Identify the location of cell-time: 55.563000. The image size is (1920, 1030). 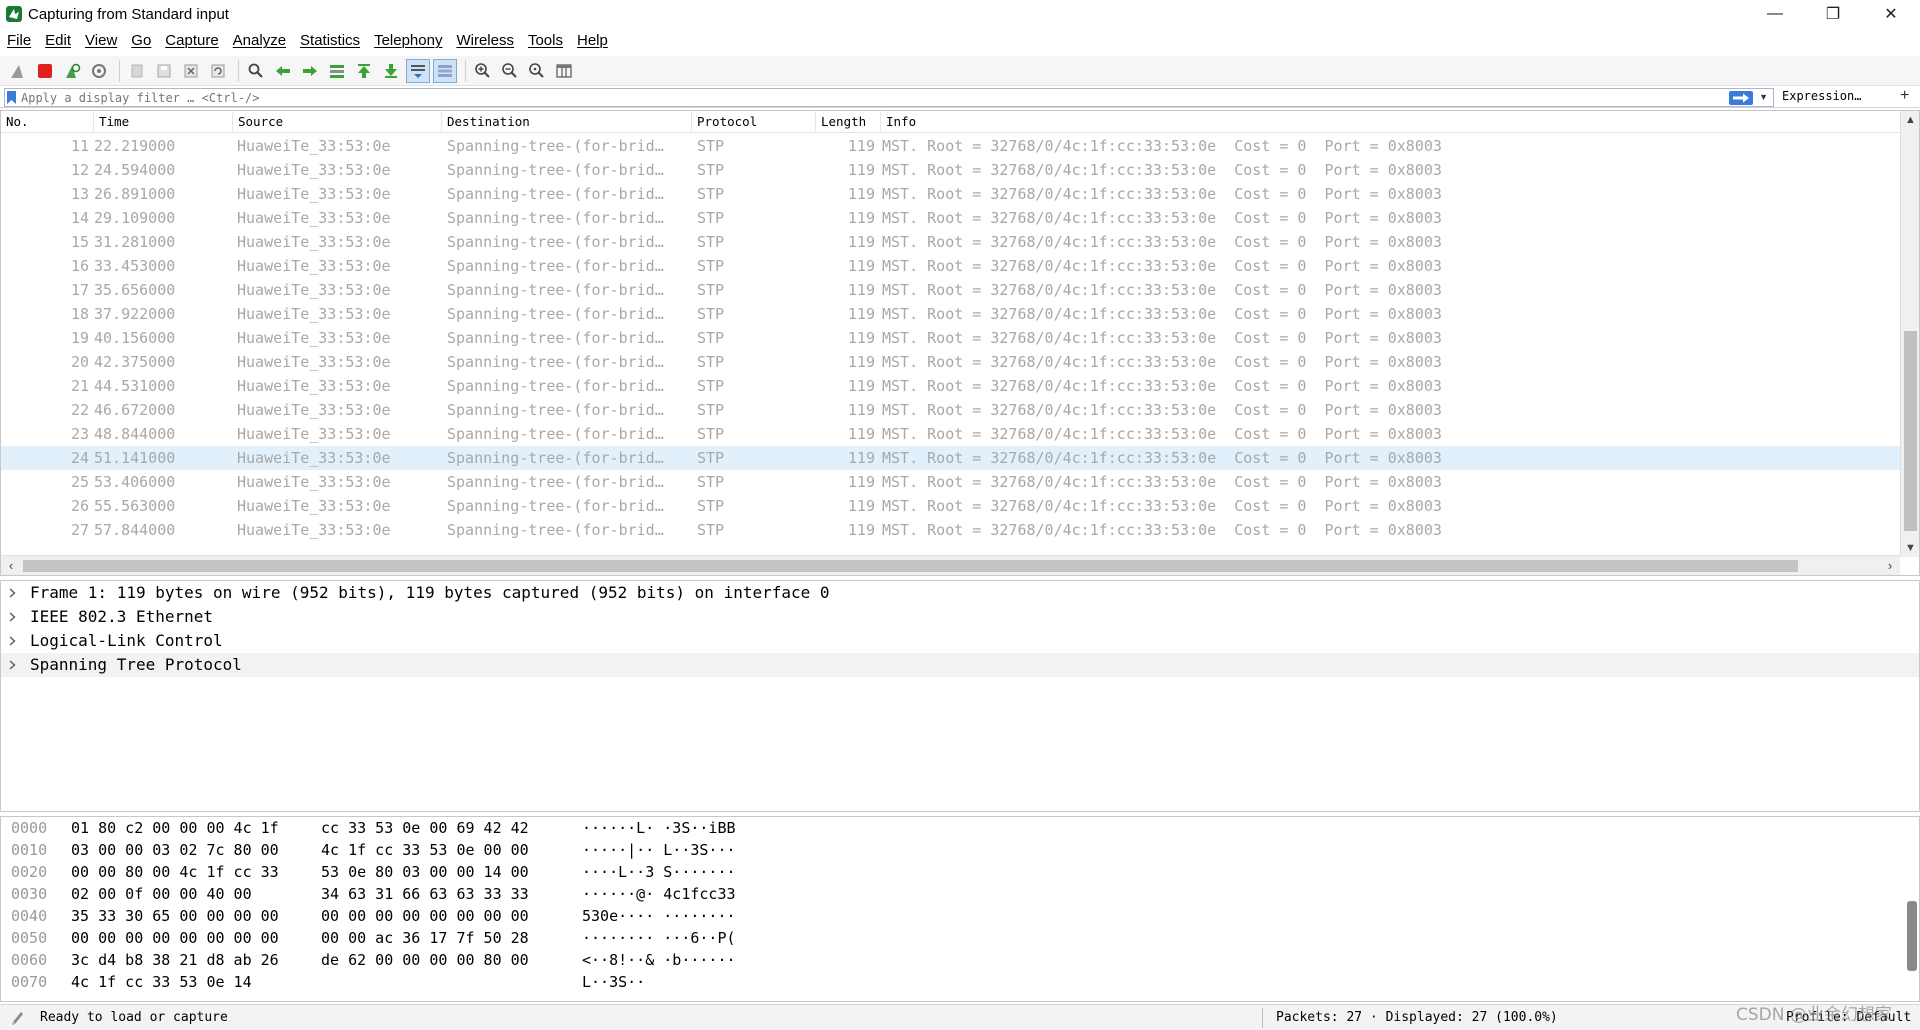
(135, 506).